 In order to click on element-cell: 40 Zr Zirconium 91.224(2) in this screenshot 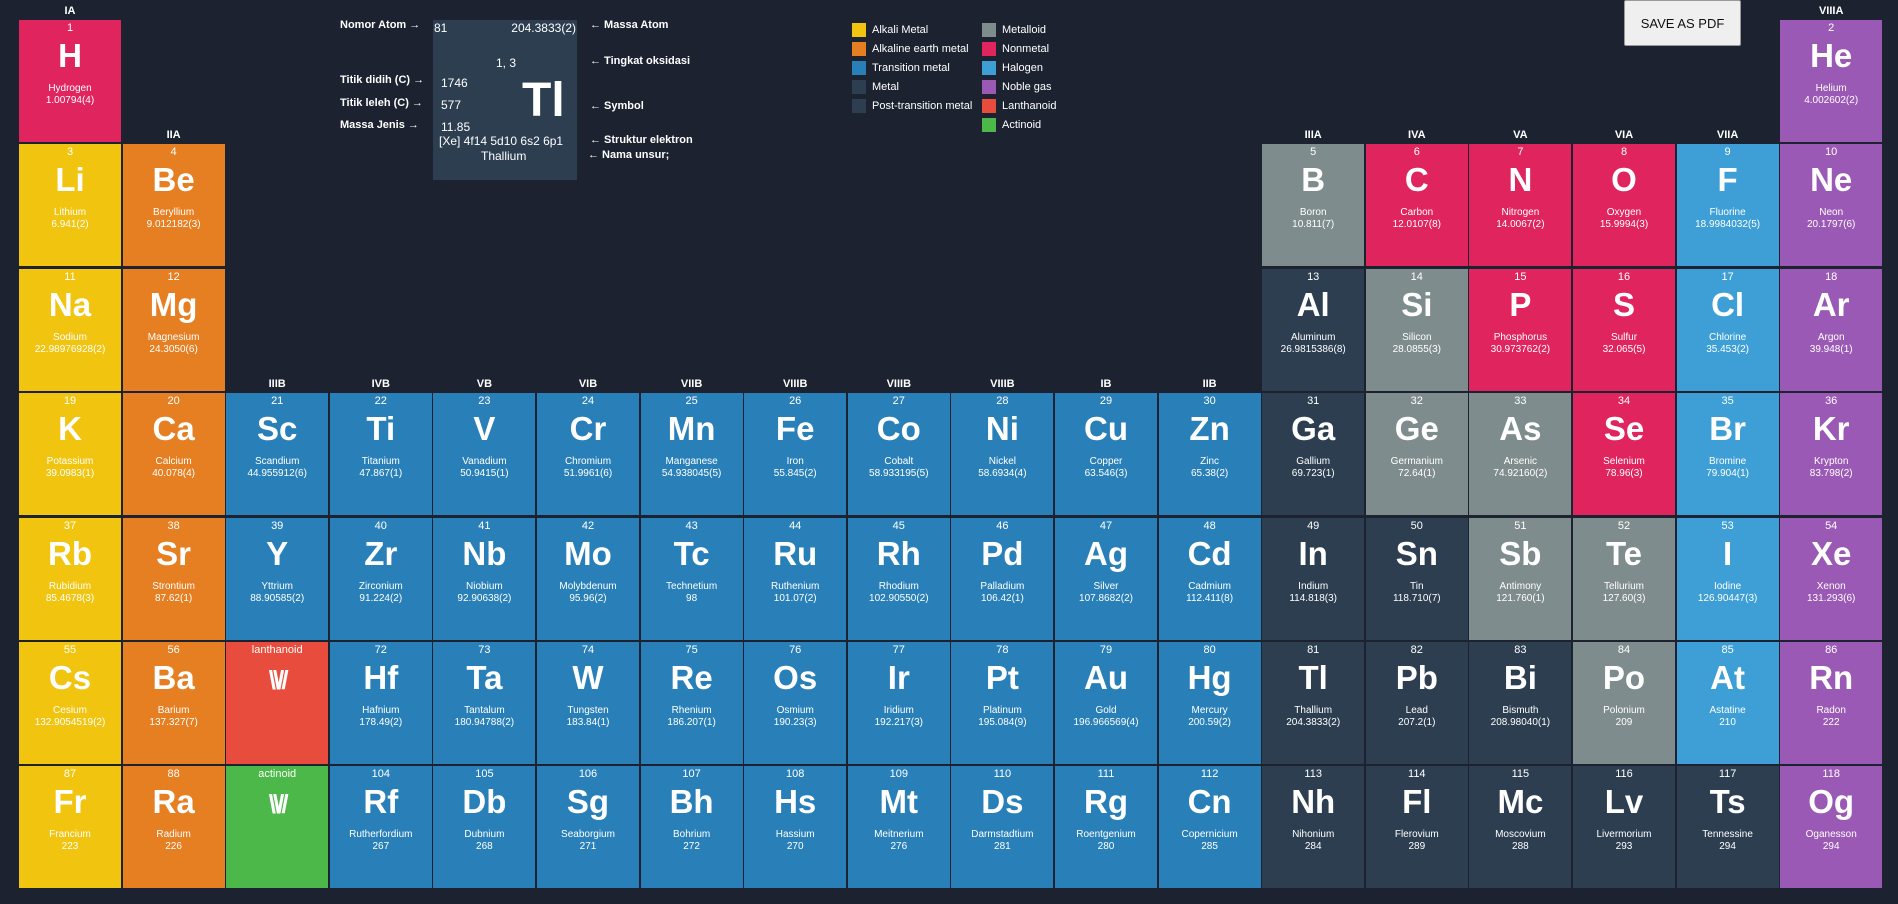, I will do `click(380, 578)`.